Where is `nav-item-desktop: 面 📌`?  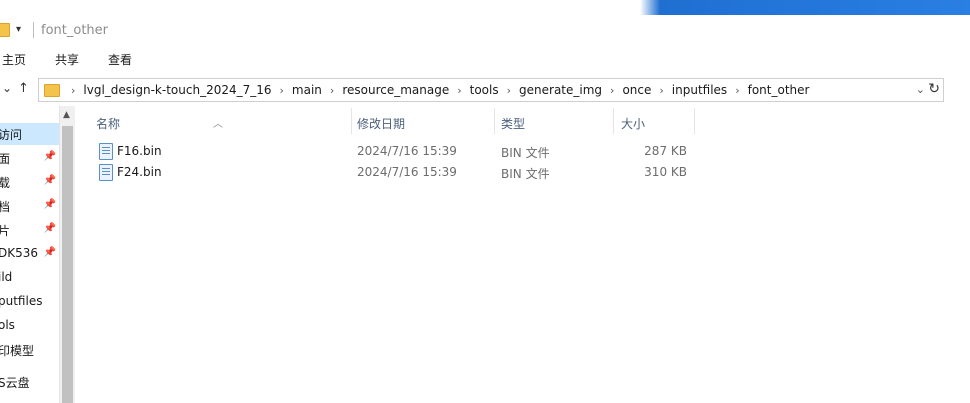
nav-item-desktop: 面 📌 is located at coordinates (29, 158).